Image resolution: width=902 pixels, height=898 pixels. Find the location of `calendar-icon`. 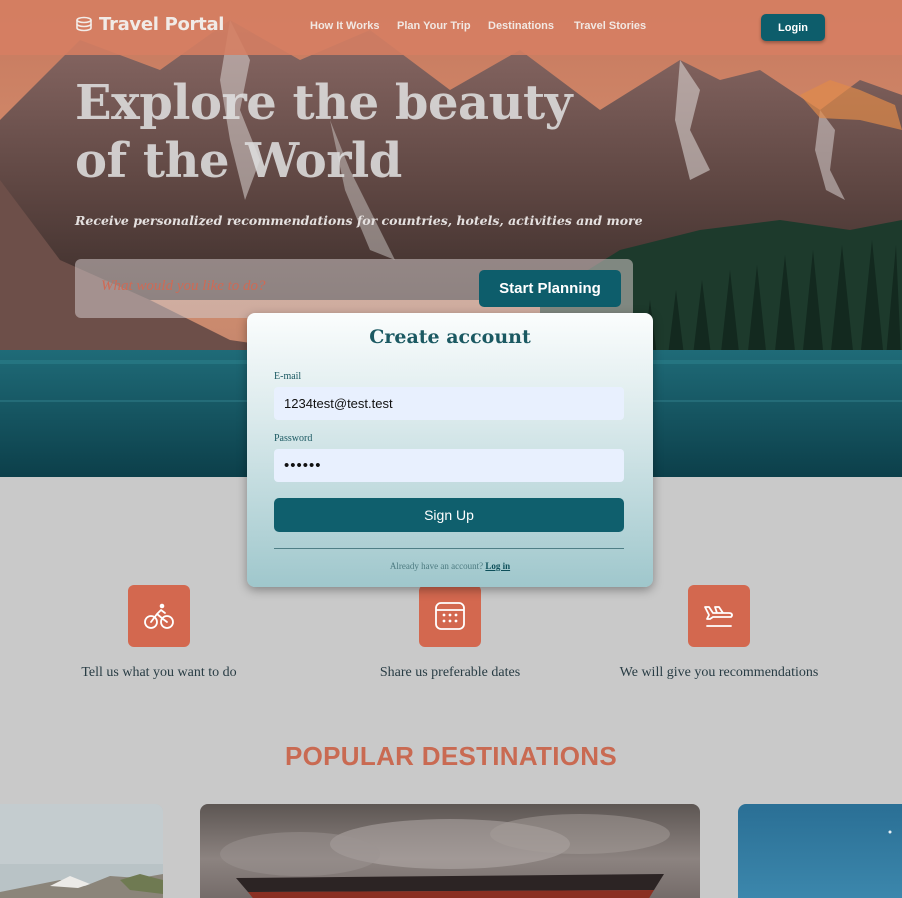

calendar-icon is located at coordinates (450, 616).